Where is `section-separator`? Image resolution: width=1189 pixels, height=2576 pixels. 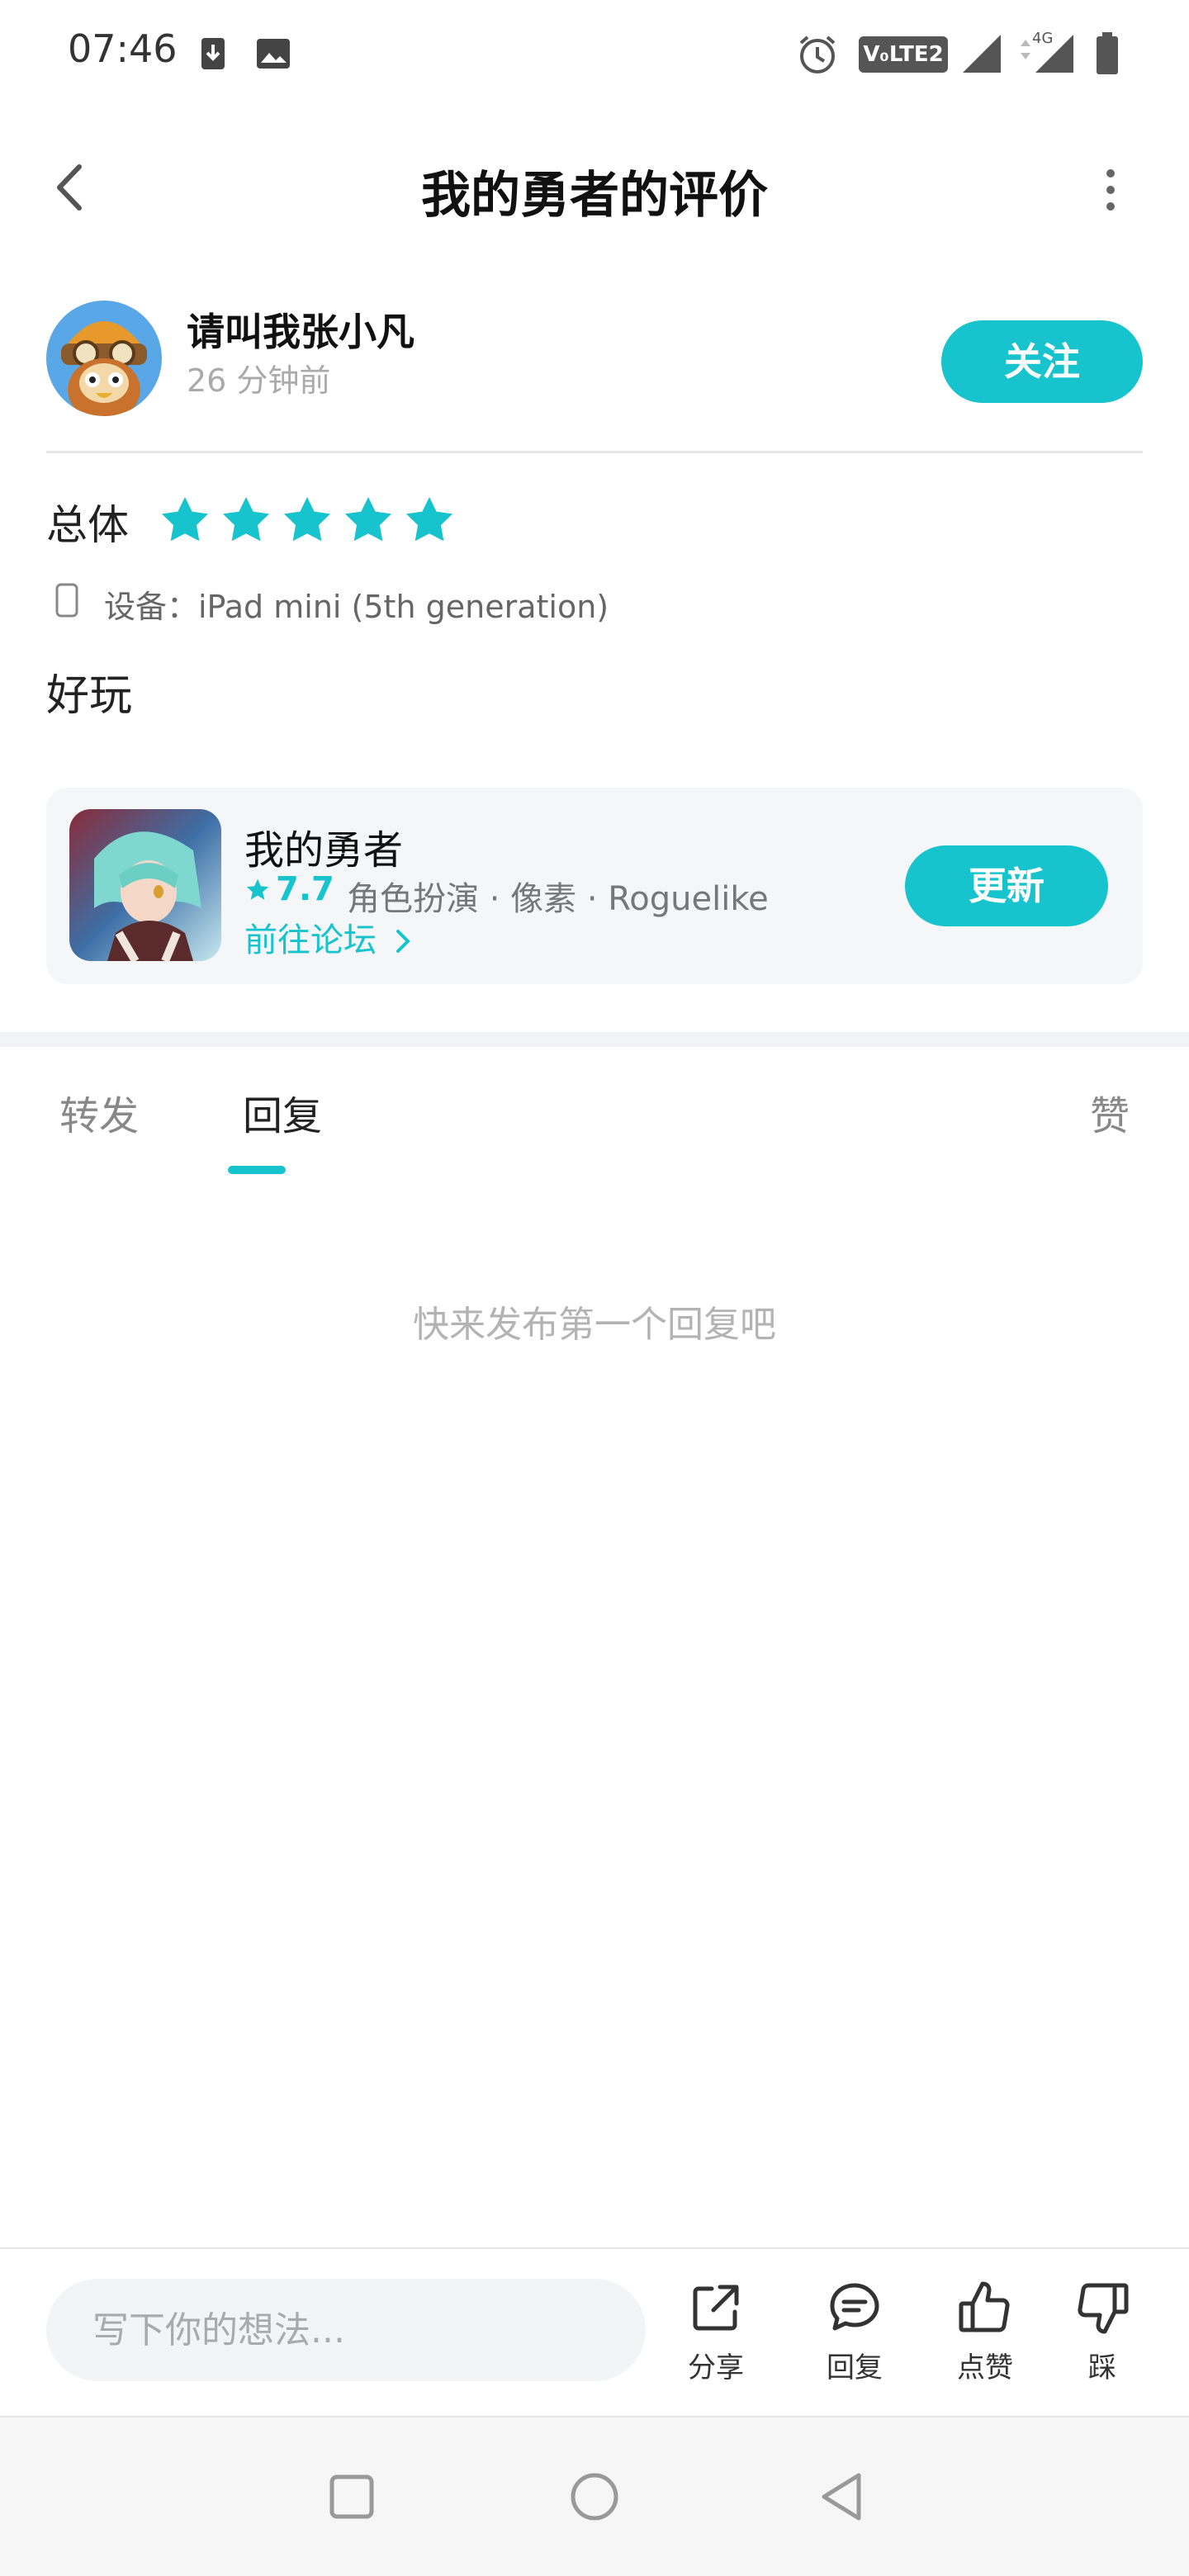
section-separator is located at coordinates (594, 1039).